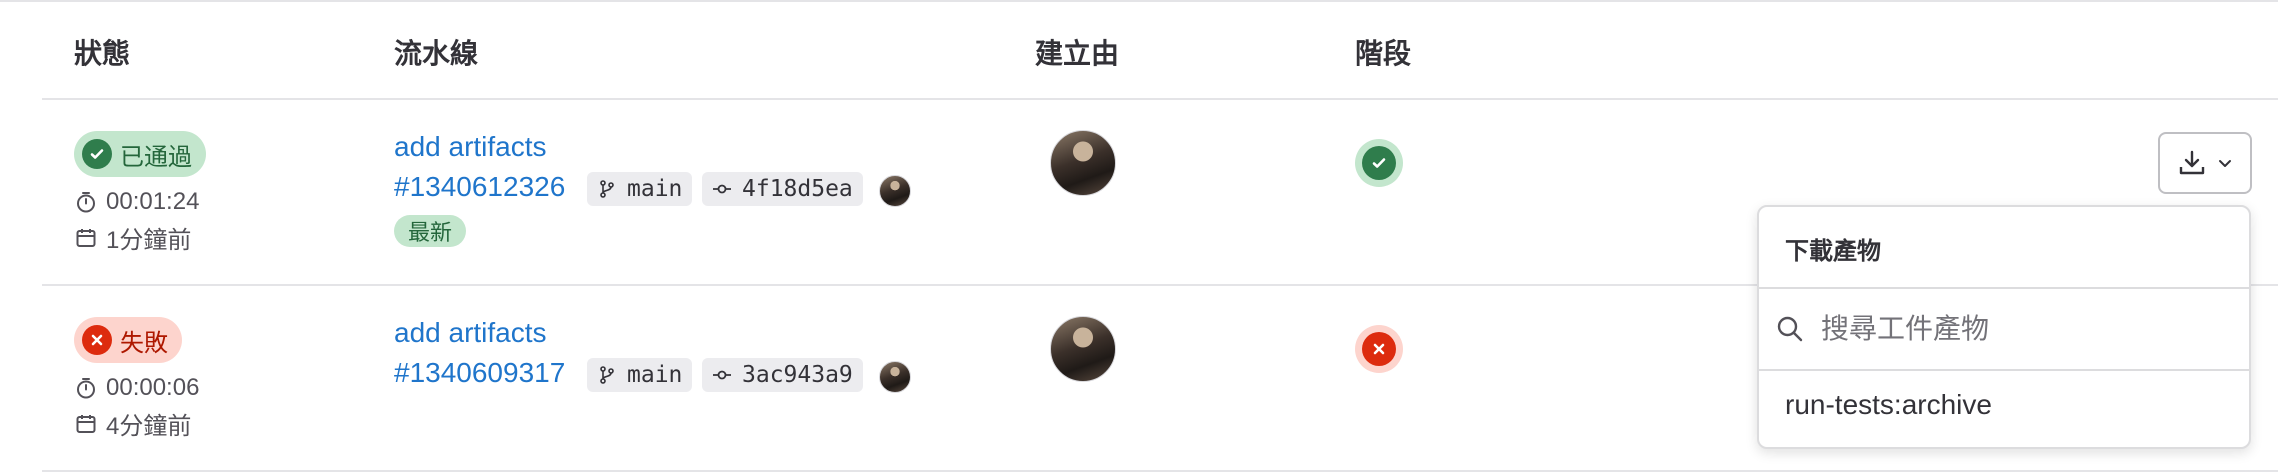 Image resolution: width=2278 pixels, height=474 pixels. I want to click on check-icon, so click(1379, 163).